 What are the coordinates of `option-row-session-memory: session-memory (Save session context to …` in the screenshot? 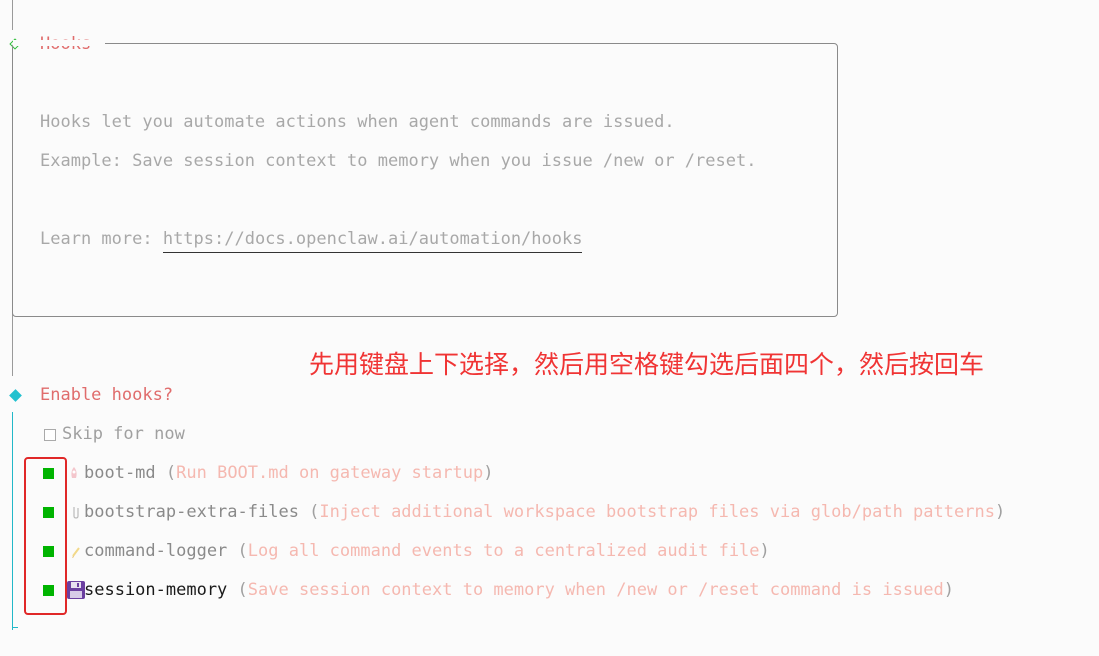 It's located at (519, 590).